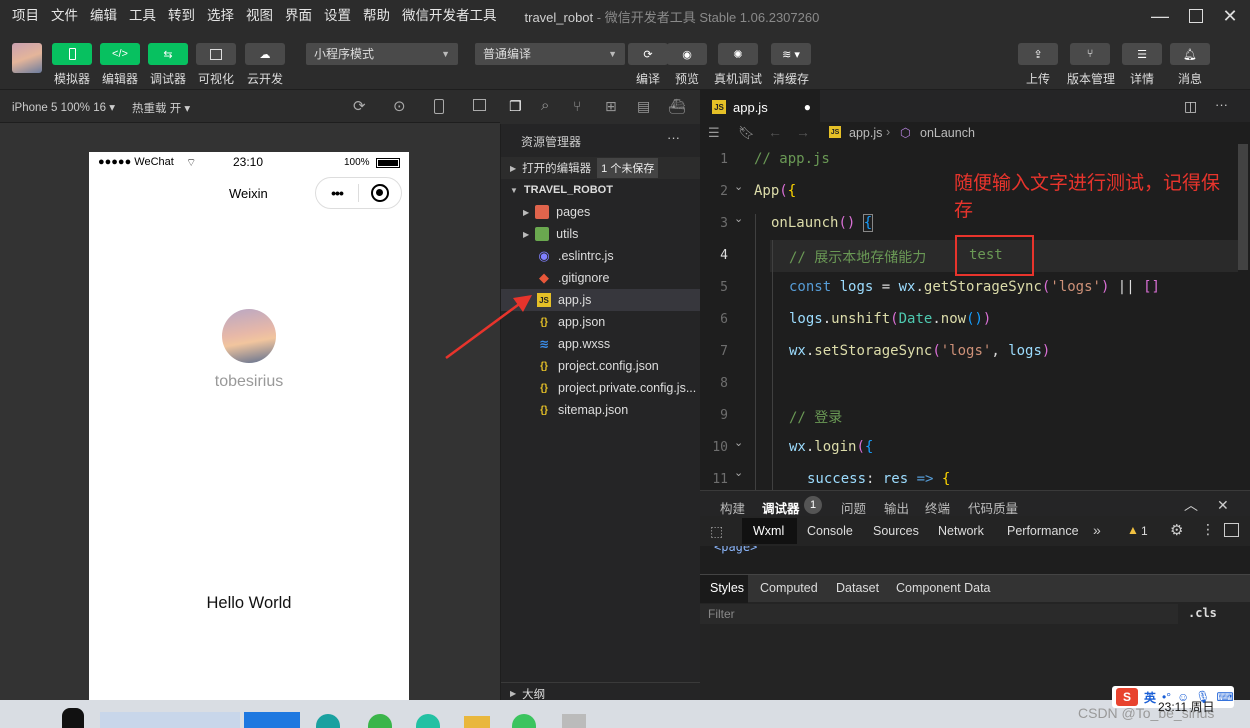 The height and width of the screenshot is (728, 1250). I want to click on tab-styles: Styles, so click(727, 588).